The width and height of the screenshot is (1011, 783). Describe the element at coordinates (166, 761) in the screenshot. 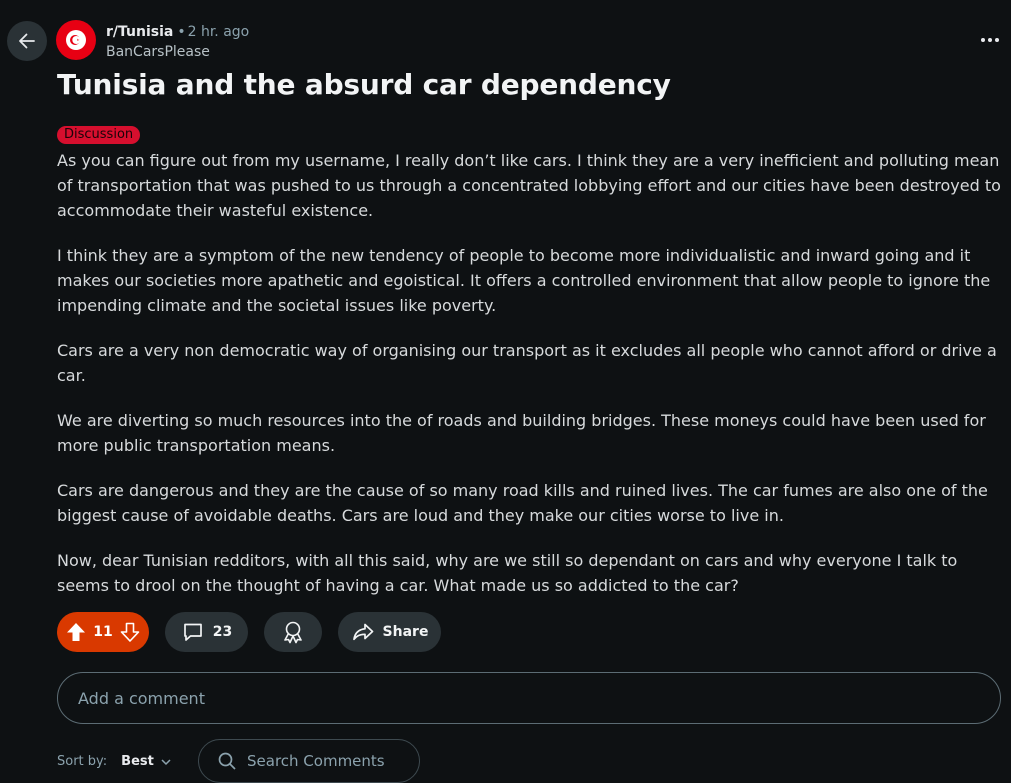

I see `chevron-down-icon` at that location.